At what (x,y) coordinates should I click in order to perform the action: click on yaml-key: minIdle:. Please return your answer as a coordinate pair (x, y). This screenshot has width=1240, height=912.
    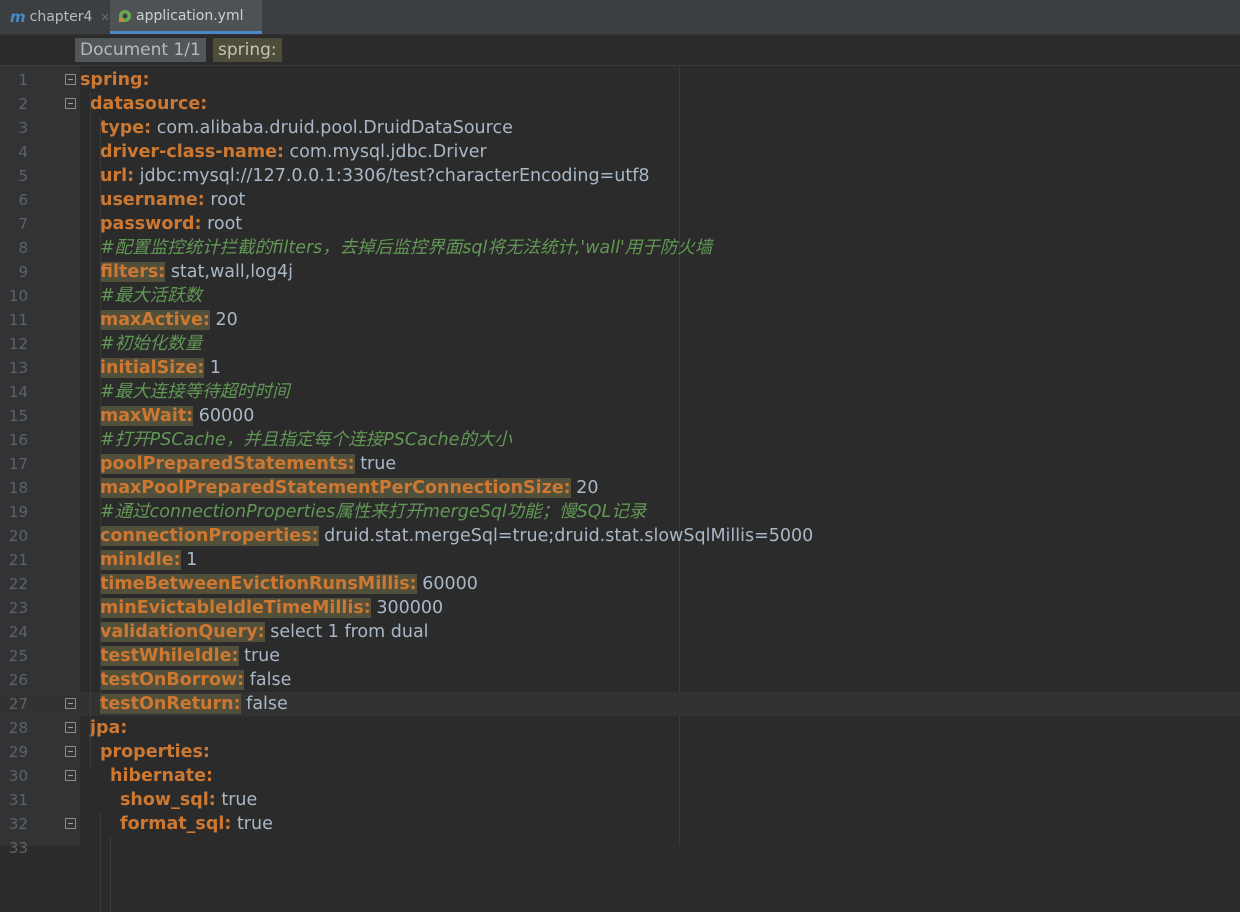
    Looking at the image, I should click on (140, 560).